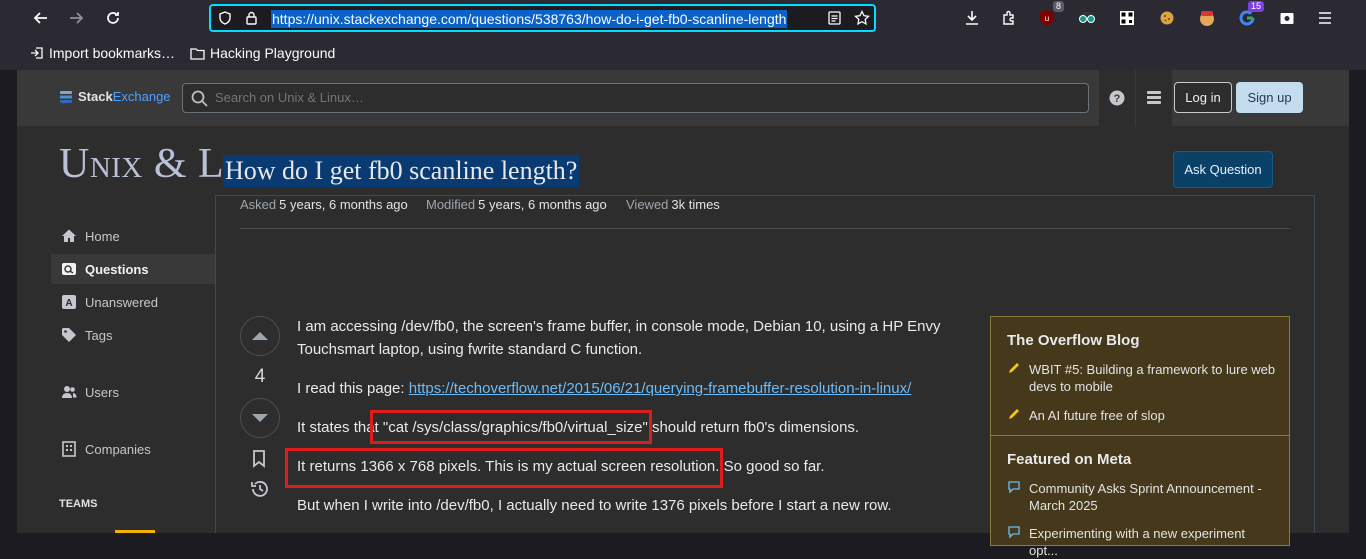 This screenshot has height=559, width=1366. What do you see at coordinates (37, 53) in the screenshot?
I see `import-icon` at bounding box center [37, 53].